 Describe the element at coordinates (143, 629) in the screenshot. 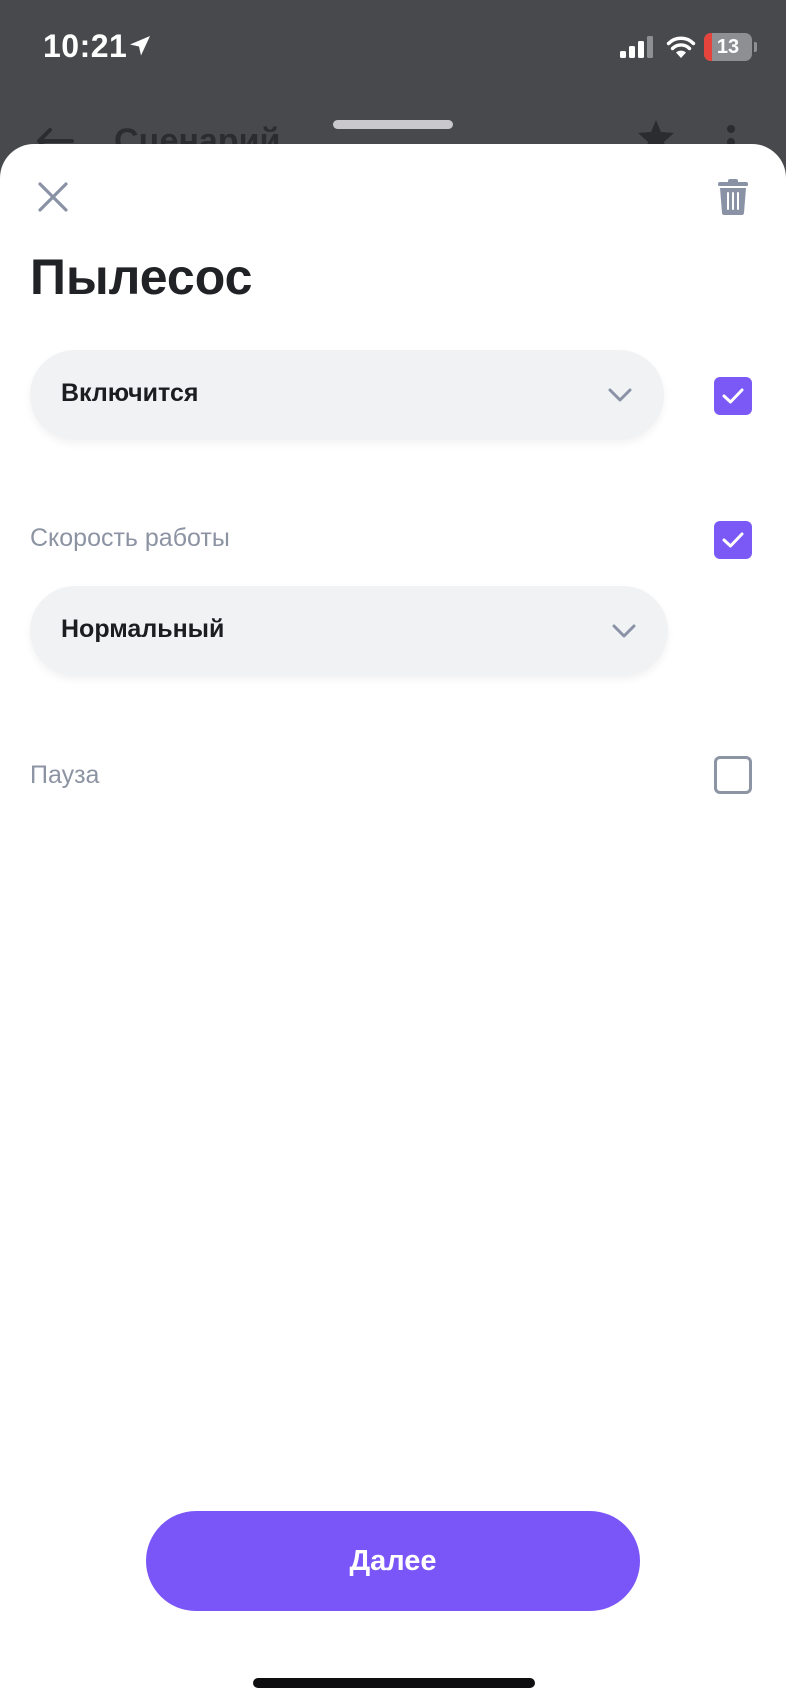

I see `speed-select-value: Нормальный` at that location.